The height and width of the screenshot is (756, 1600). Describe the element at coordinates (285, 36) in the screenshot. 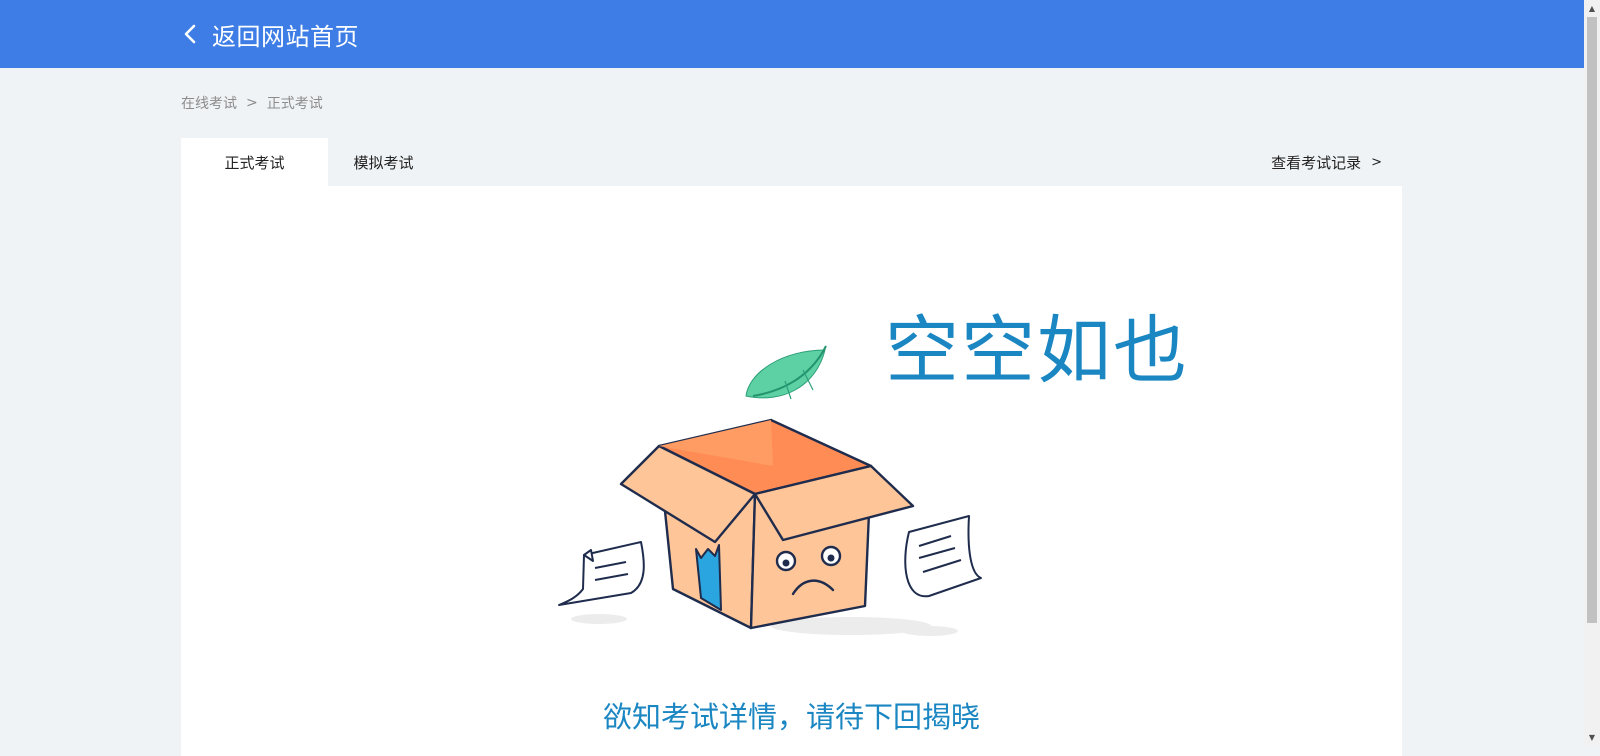

I see `back-to-home-label: 返回网站首页` at that location.